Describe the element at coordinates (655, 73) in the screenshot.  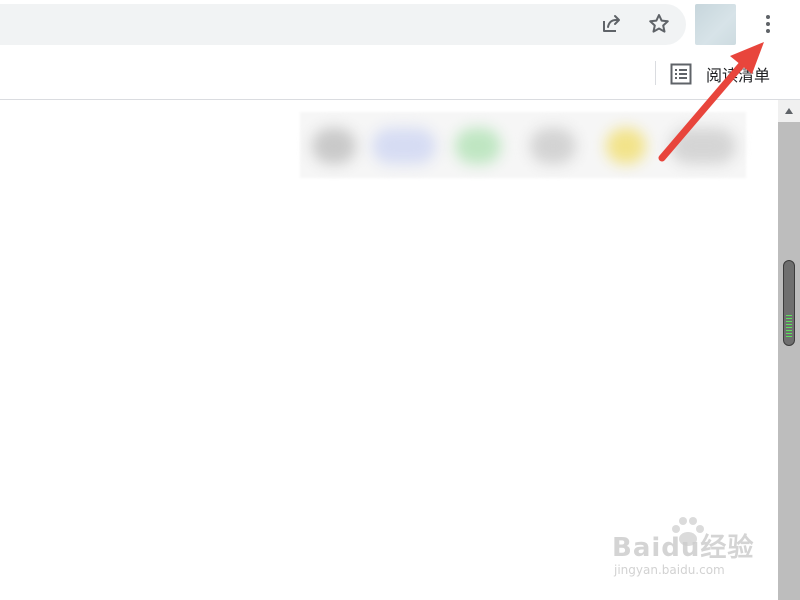
I see `bookmarks-divider` at that location.